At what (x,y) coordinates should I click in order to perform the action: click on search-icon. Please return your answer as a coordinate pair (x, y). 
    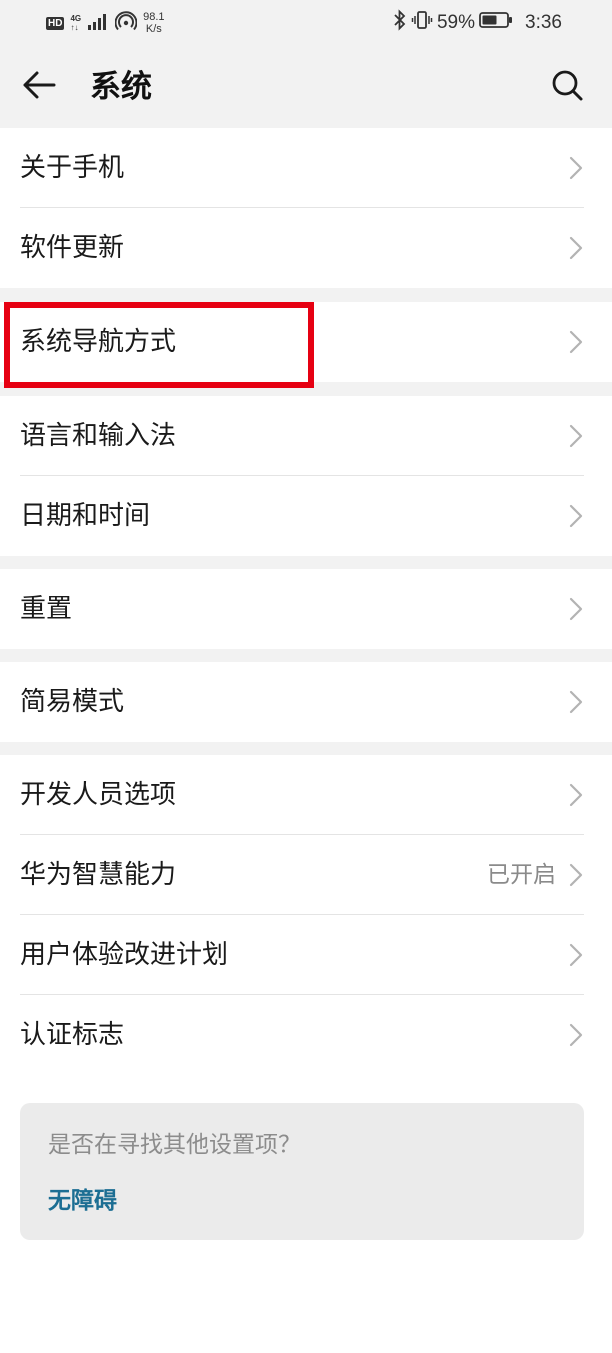
    Looking at the image, I should click on (567, 87).